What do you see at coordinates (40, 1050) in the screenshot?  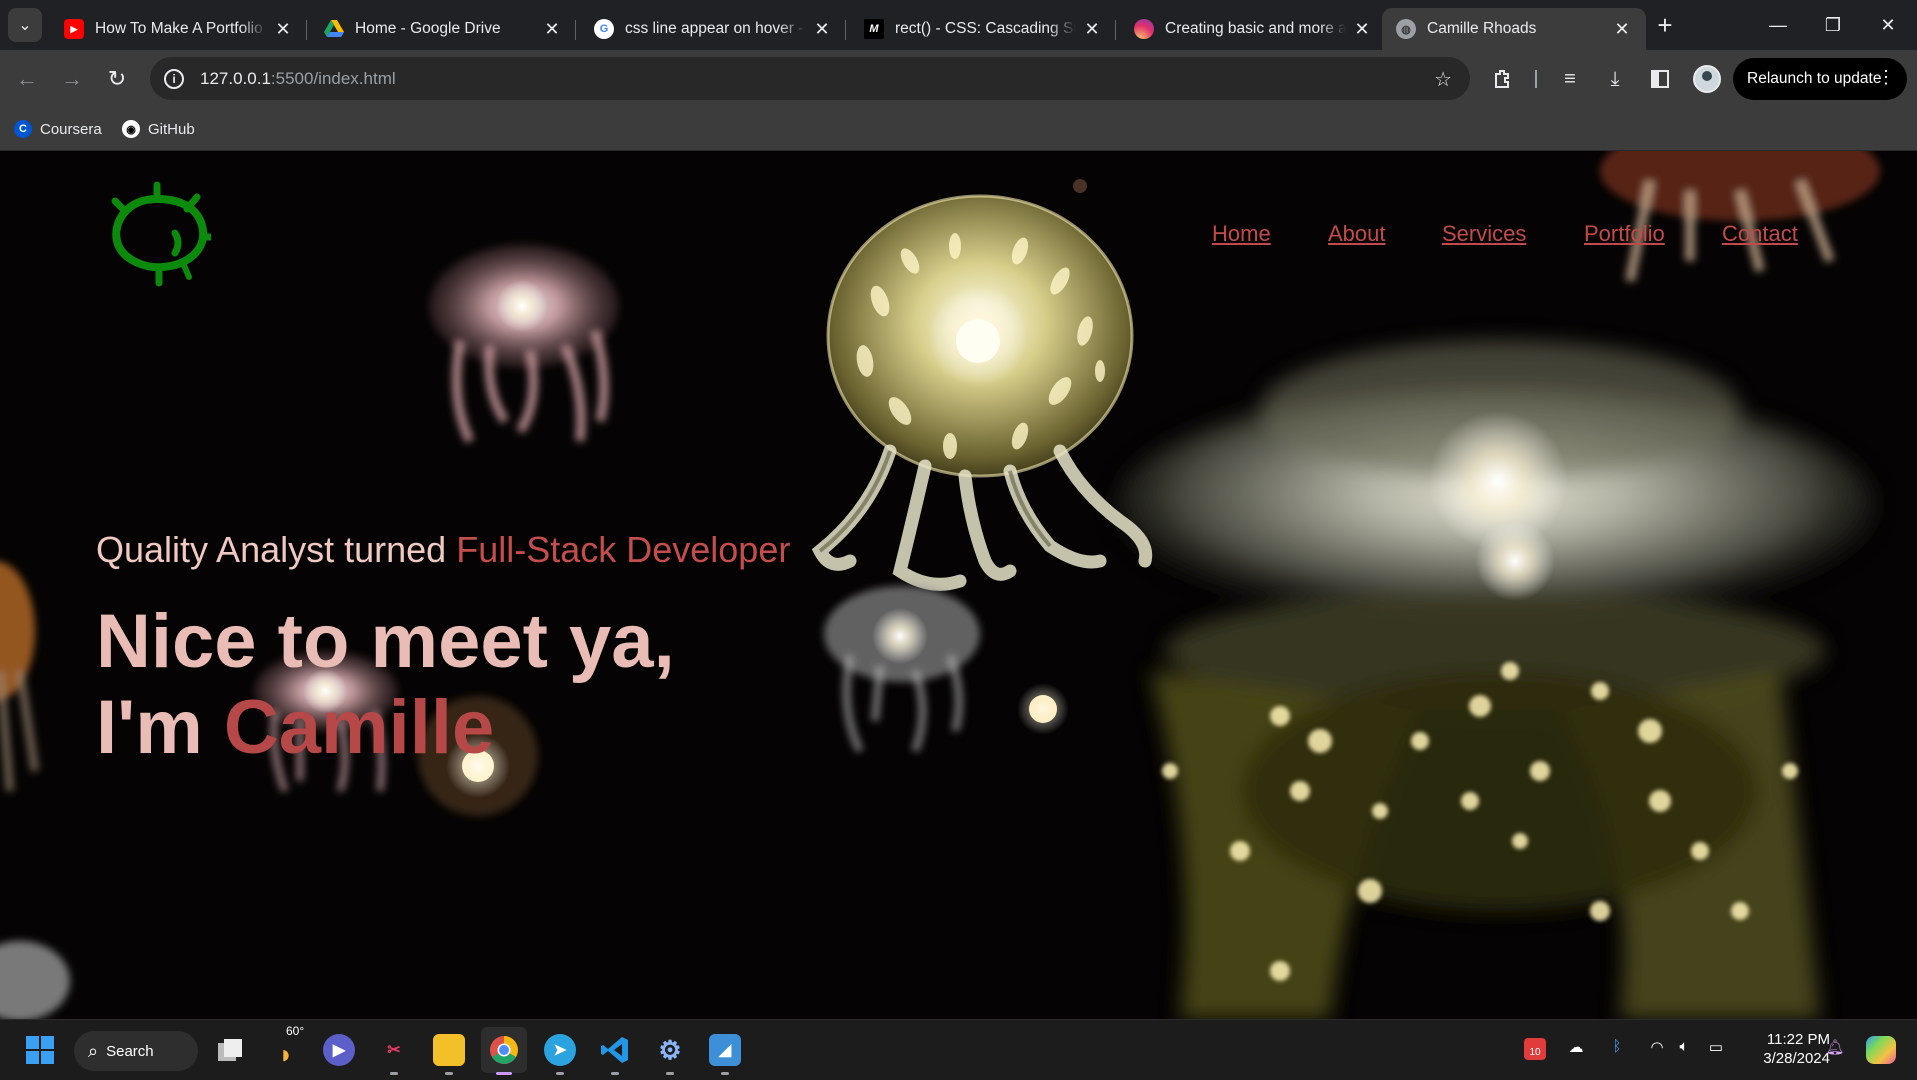 I see `start-button` at bounding box center [40, 1050].